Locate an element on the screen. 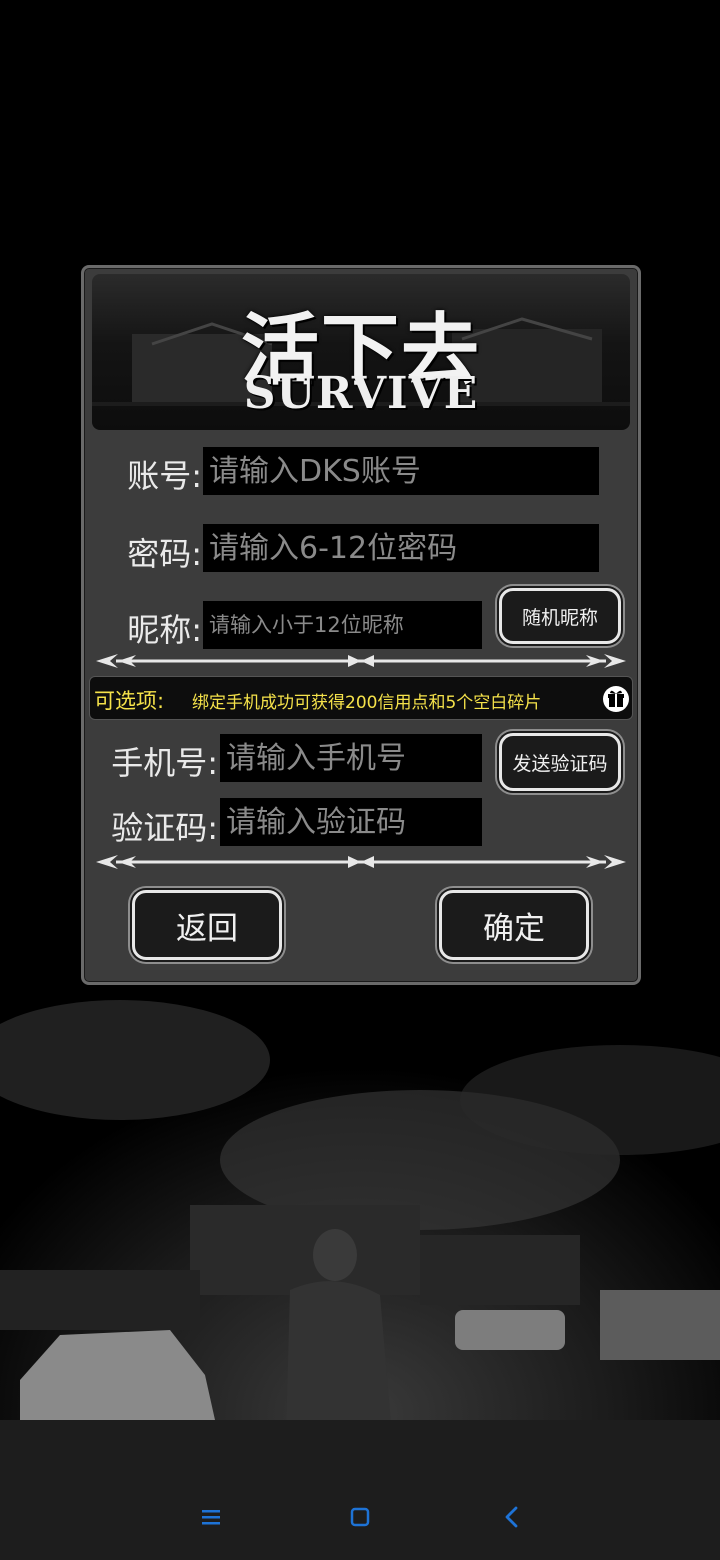 The image size is (720, 1560). nickname-label: 昵称: is located at coordinates (164, 630).